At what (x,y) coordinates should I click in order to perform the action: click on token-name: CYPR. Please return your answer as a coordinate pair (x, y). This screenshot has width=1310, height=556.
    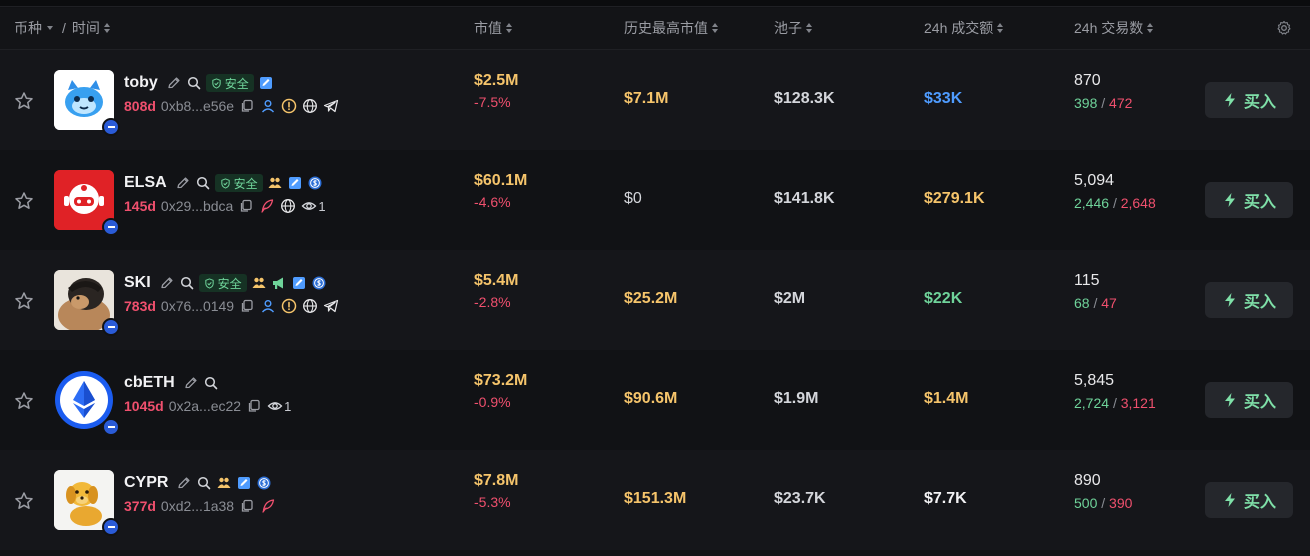
    Looking at the image, I should click on (146, 483).